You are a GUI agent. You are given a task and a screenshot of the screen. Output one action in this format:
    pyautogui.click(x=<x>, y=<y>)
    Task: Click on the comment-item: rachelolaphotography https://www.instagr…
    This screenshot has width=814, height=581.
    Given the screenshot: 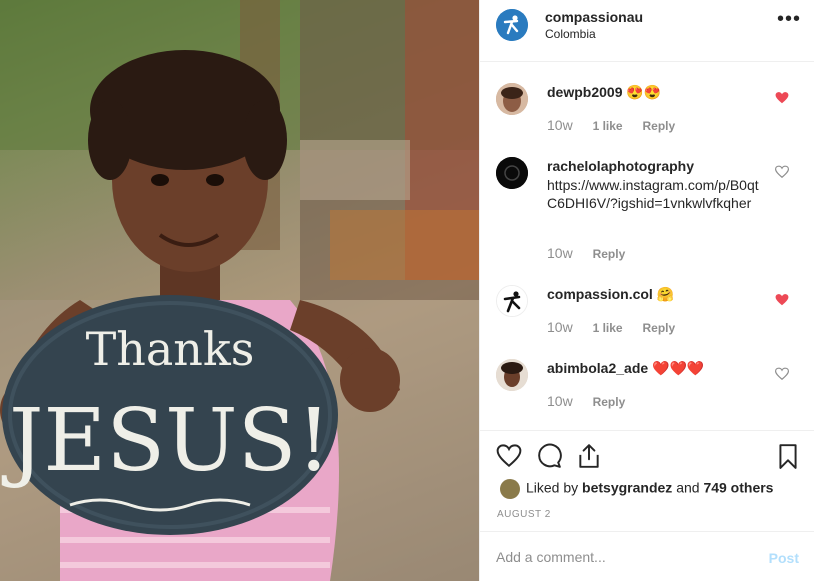 What is the action you would take?
    pyautogui.click(x=647, y=215)
    